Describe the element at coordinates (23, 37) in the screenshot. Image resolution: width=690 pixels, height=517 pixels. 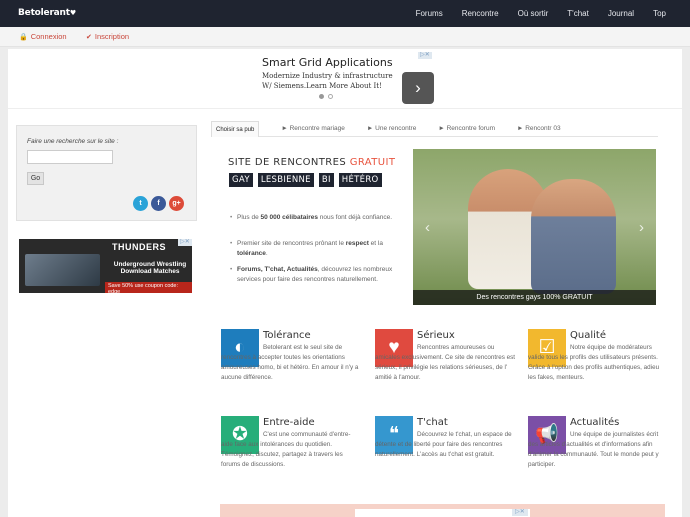
I see `lock-icon: 🔒` at that location.